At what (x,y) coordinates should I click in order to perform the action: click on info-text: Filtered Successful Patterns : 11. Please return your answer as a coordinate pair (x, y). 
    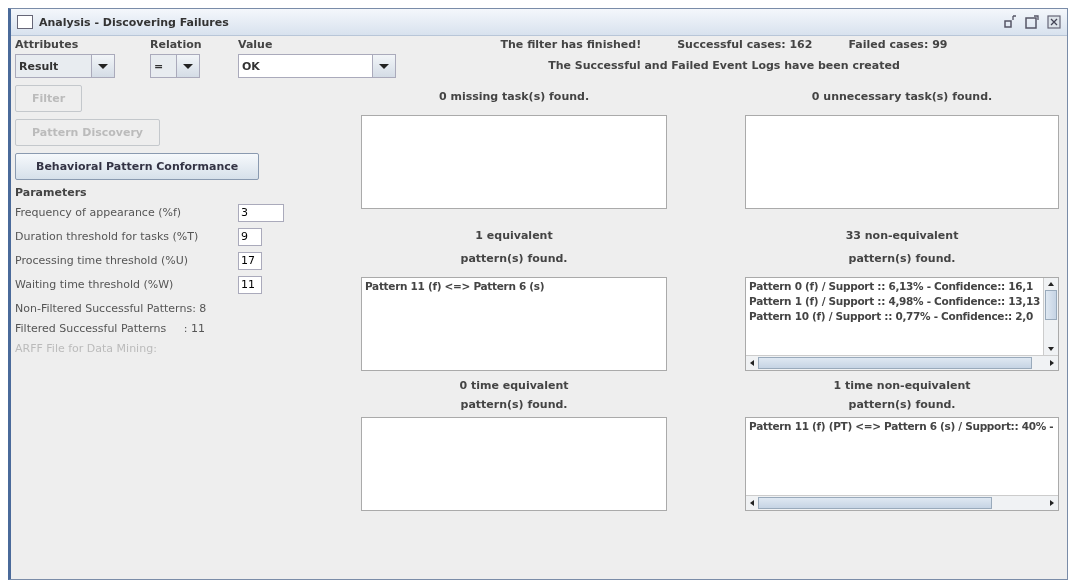
    Looking at the image, I should click on (110, 328).